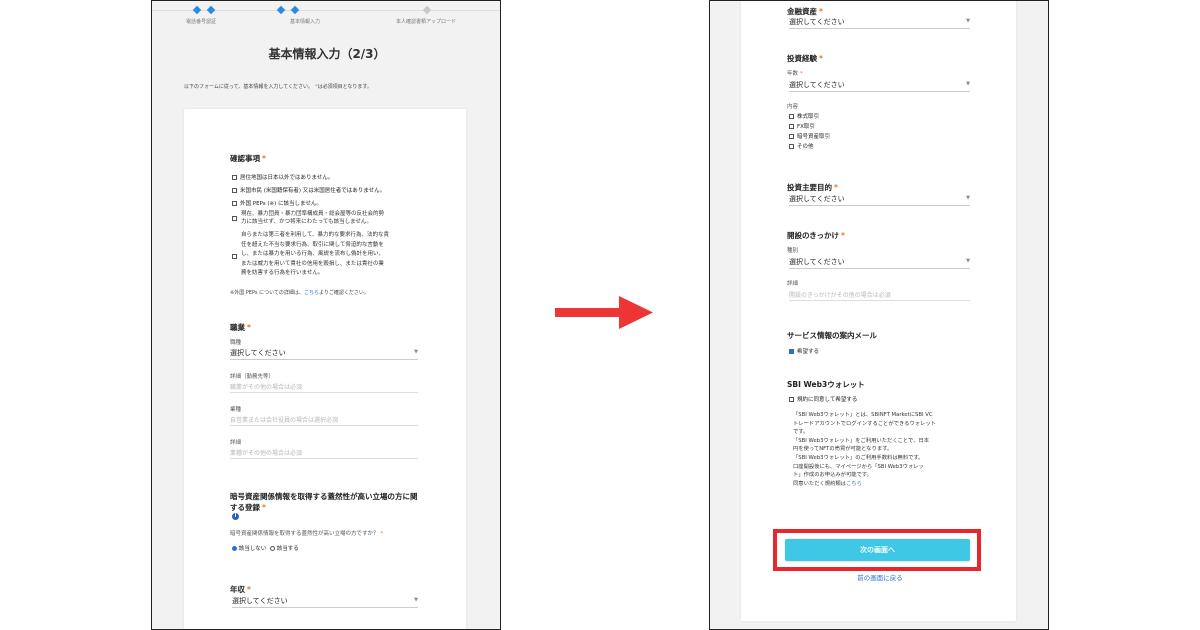  I want to click on step-marker-2b, so click(295, 10).